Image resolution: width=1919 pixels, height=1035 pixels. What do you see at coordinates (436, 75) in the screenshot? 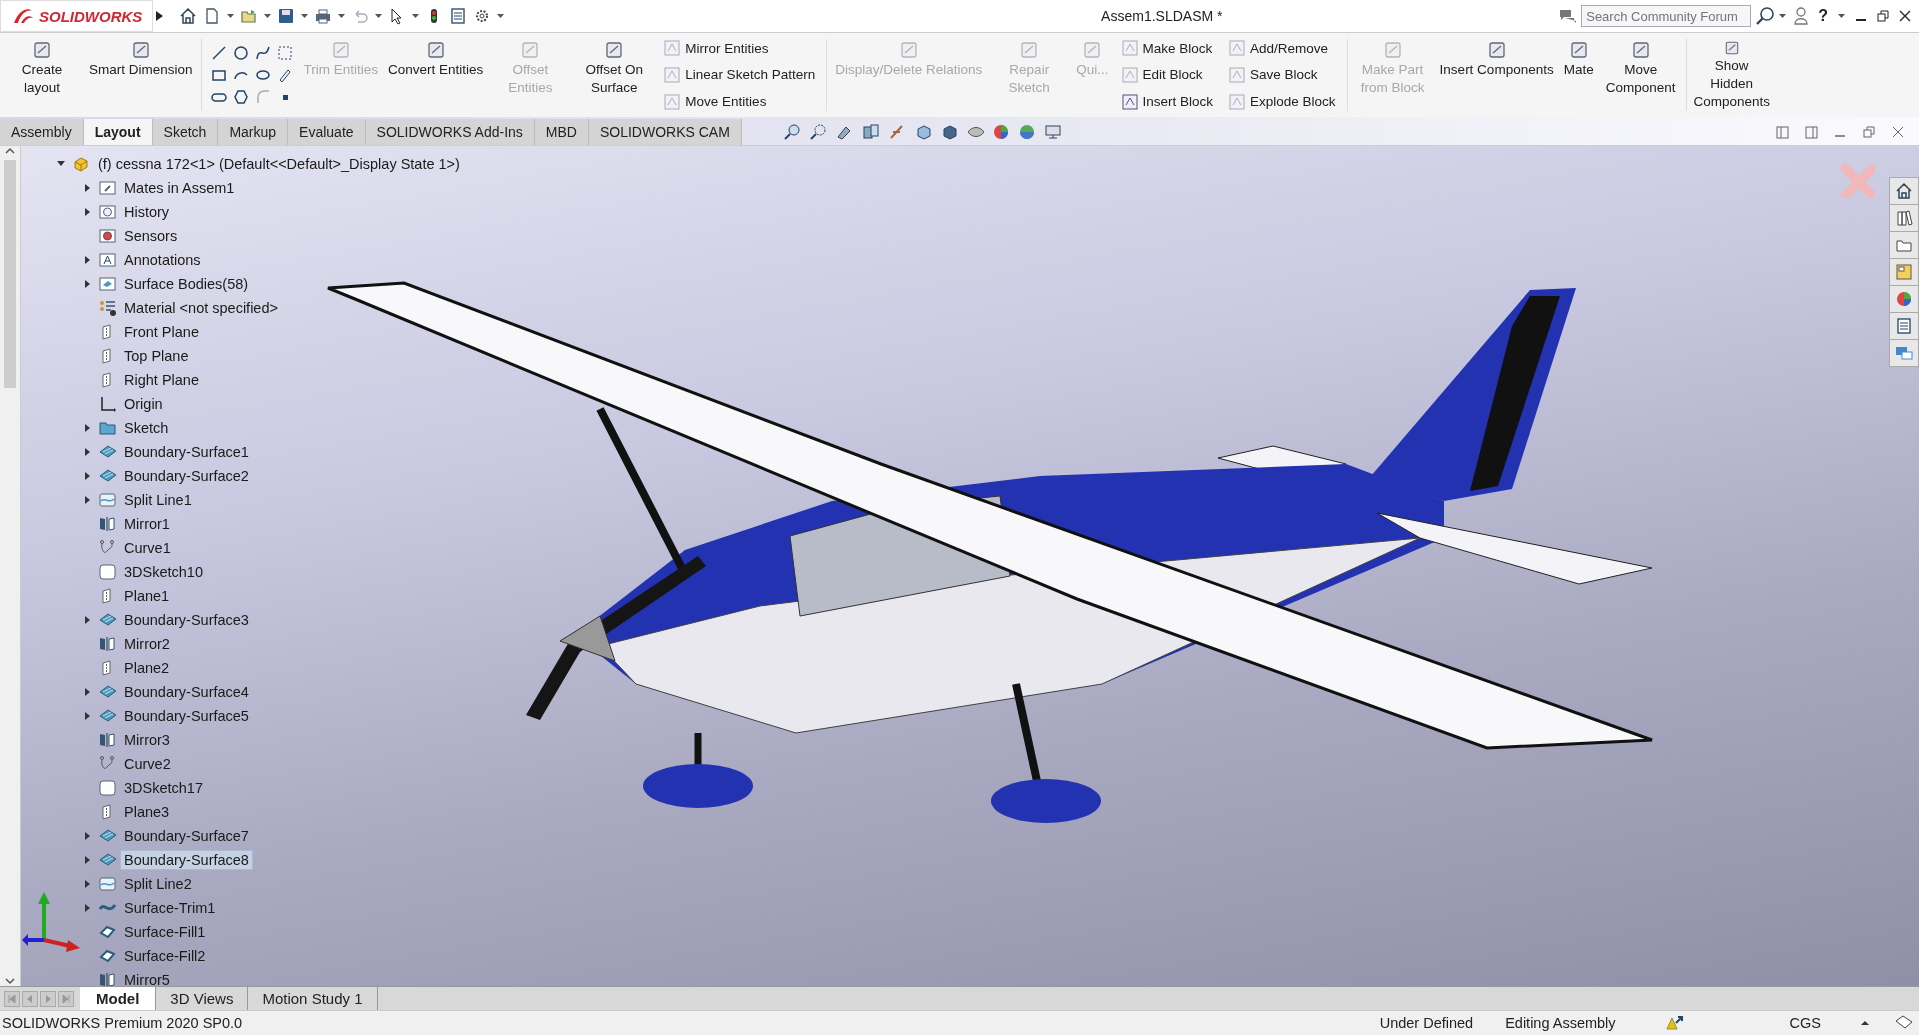
I see `ribbon-button: Convert Entities` at bounding box center [436, 75].